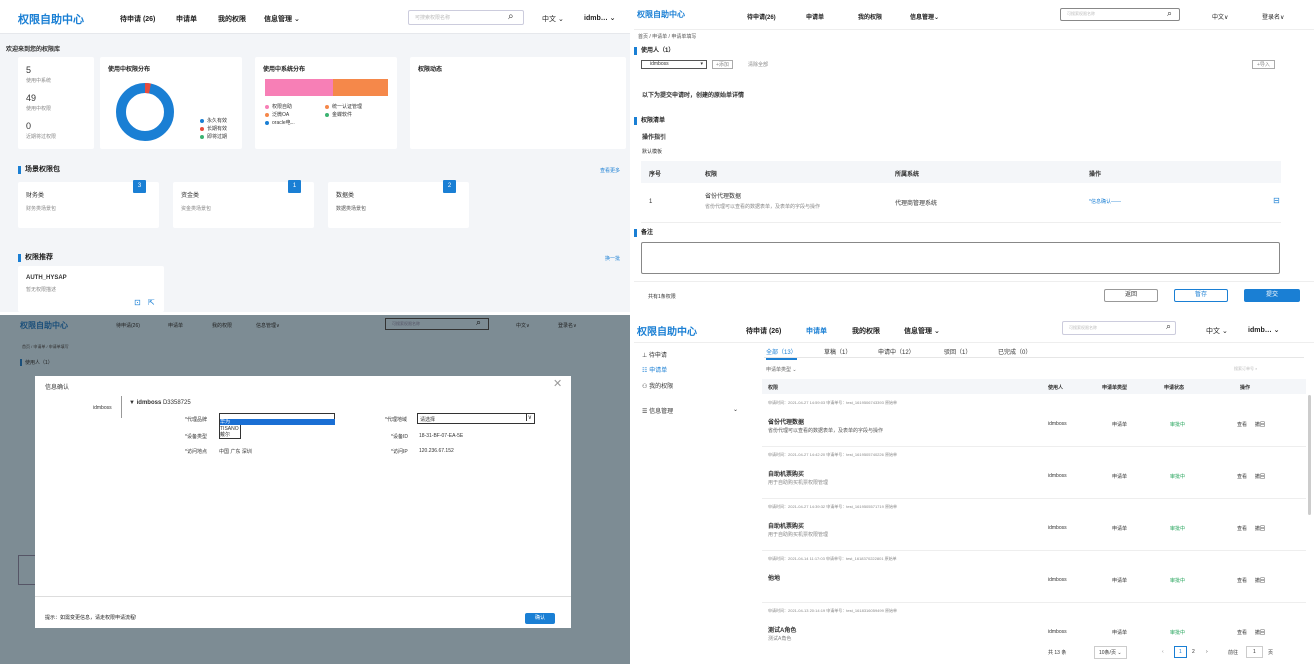 The image size is (1314, 664). I want to click on scene-card-data: 数据类 数据类场景包 2, so click(398, 204).